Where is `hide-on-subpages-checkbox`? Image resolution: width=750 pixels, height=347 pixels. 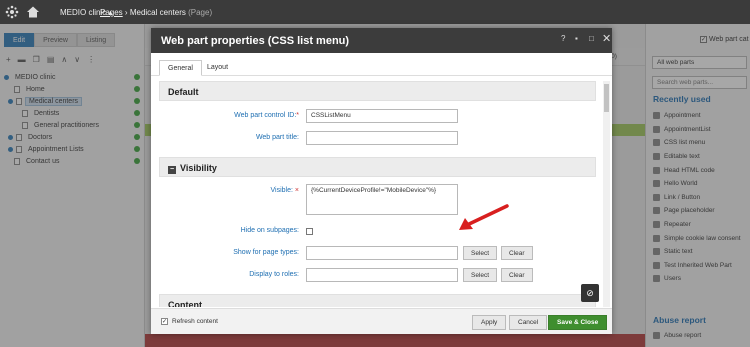 hide-on-subpages-checkbox is located at coordinates (309, 231).